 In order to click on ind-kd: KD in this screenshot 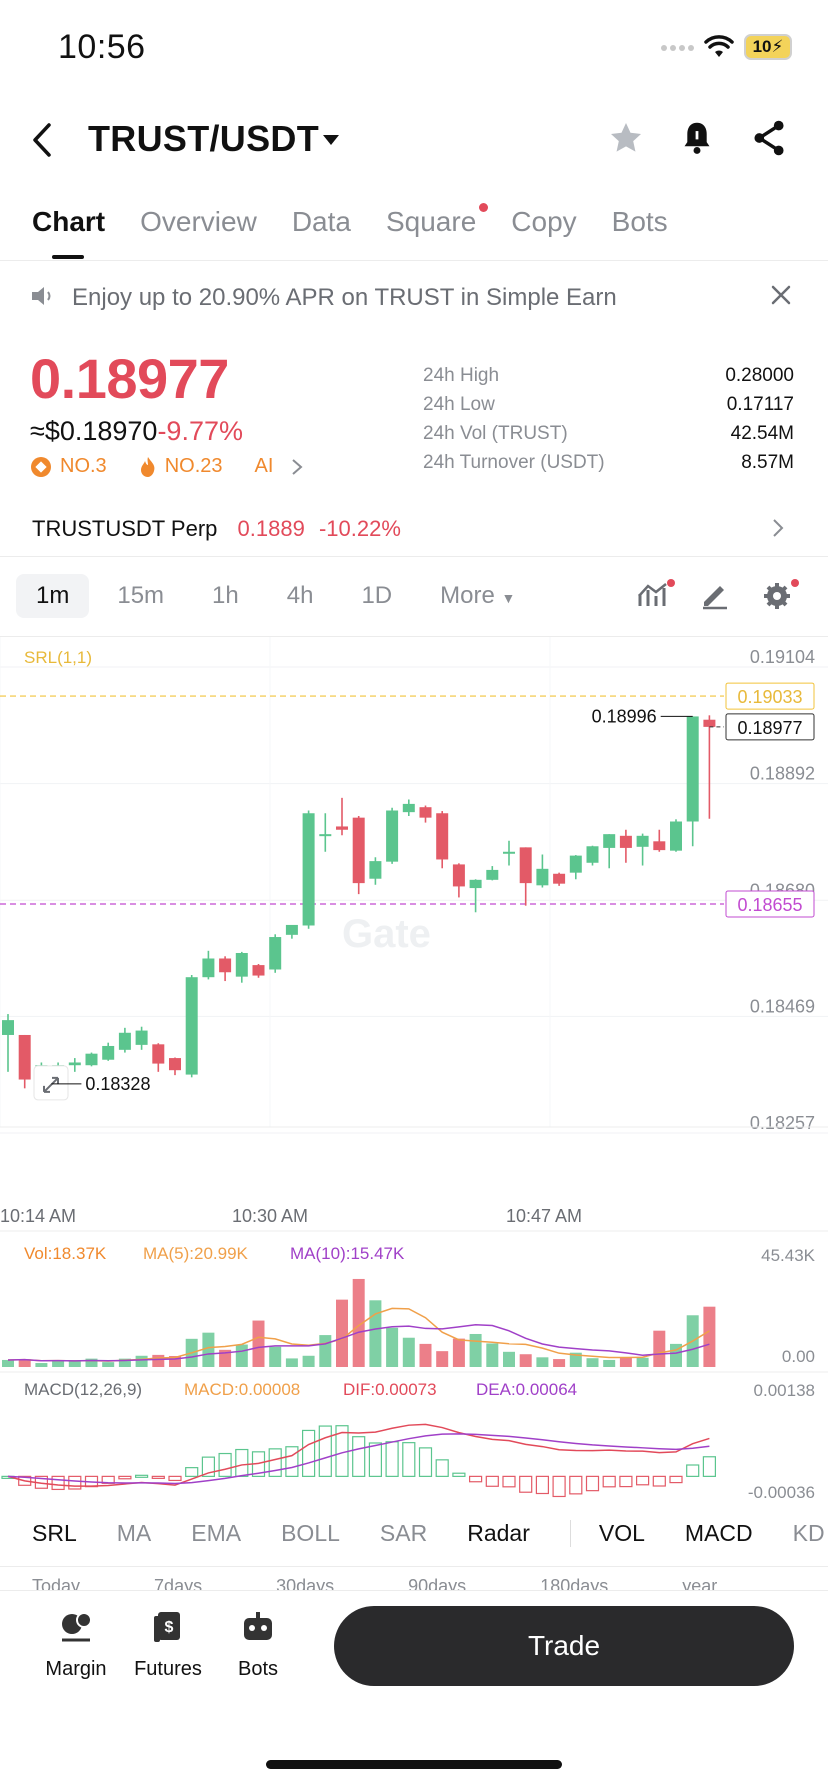, I will do `click(809, 1533)`.